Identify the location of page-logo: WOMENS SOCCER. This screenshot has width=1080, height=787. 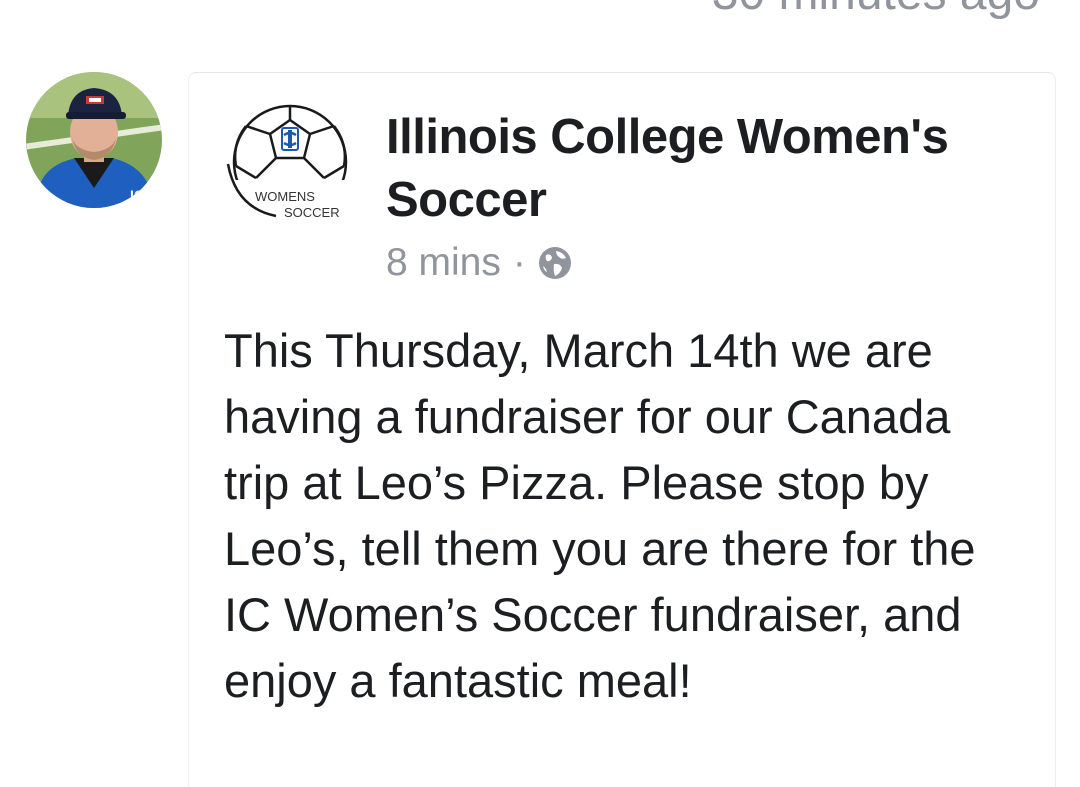
(290, 164).